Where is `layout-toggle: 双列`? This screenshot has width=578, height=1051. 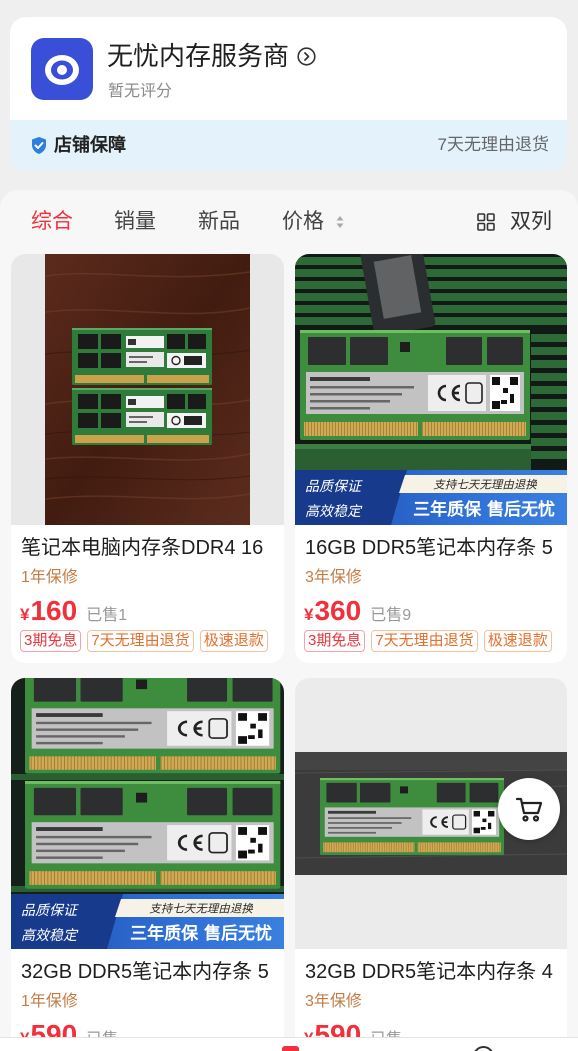 layout-toggle: 双列 is located at coordinates (531, 222).